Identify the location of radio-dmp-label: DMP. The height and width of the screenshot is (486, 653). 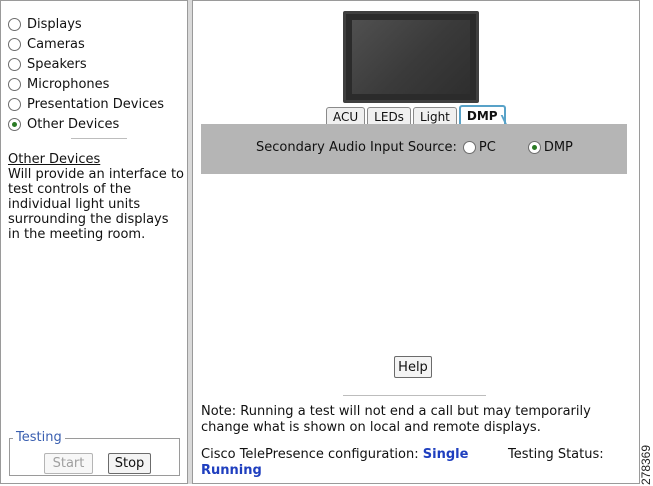
(558, 147).